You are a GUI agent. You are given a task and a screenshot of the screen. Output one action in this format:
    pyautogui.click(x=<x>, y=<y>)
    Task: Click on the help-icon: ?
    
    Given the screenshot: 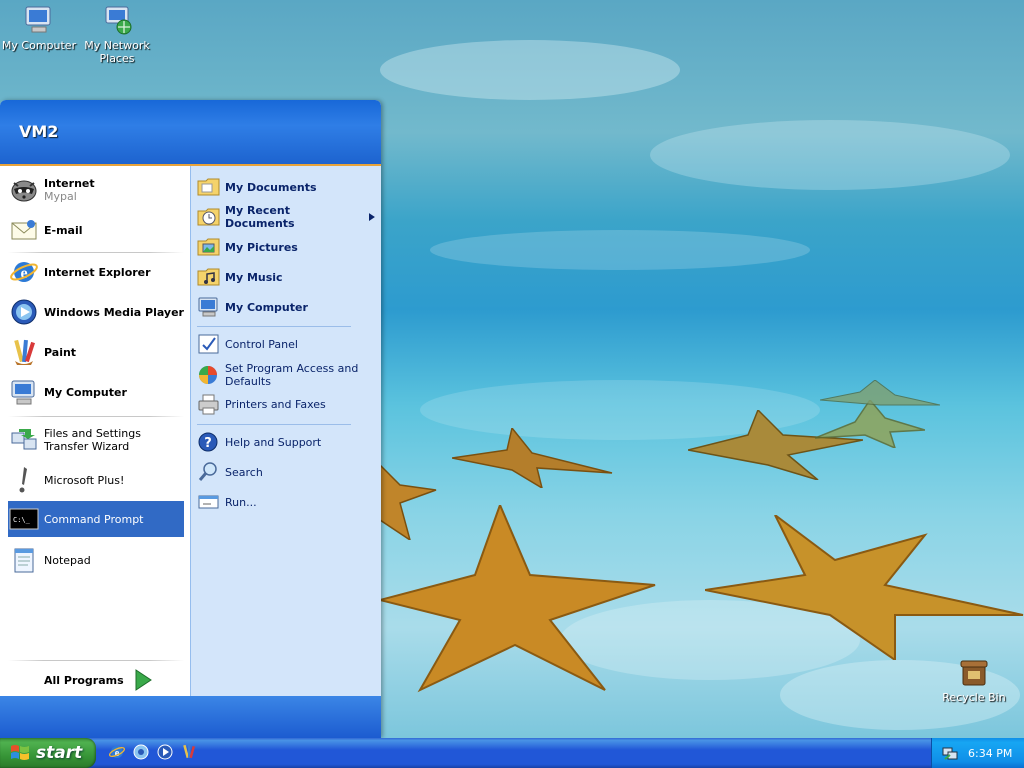 What is the action you would take?
    pyautogui.click(x=209, y=442)
    